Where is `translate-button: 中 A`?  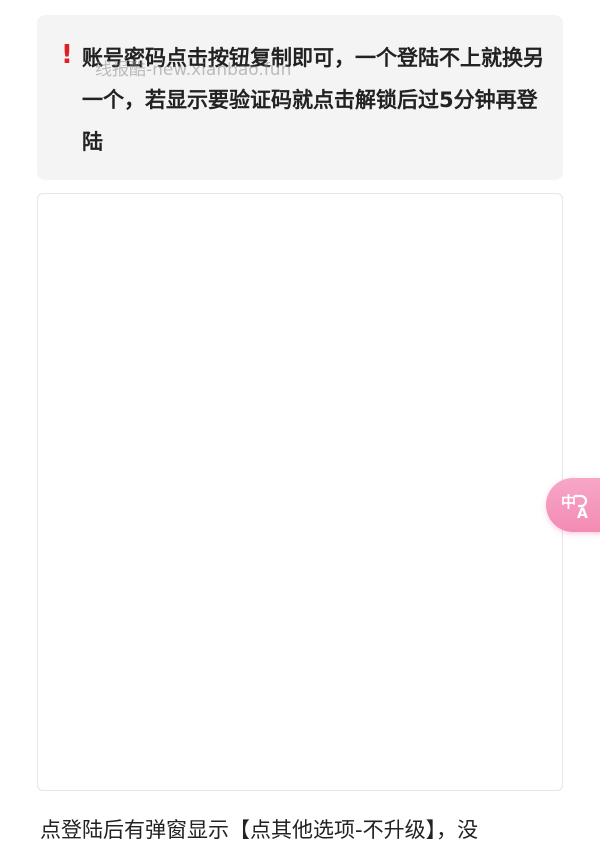 translate-button: 中 A is located at coordinates (573, 505).